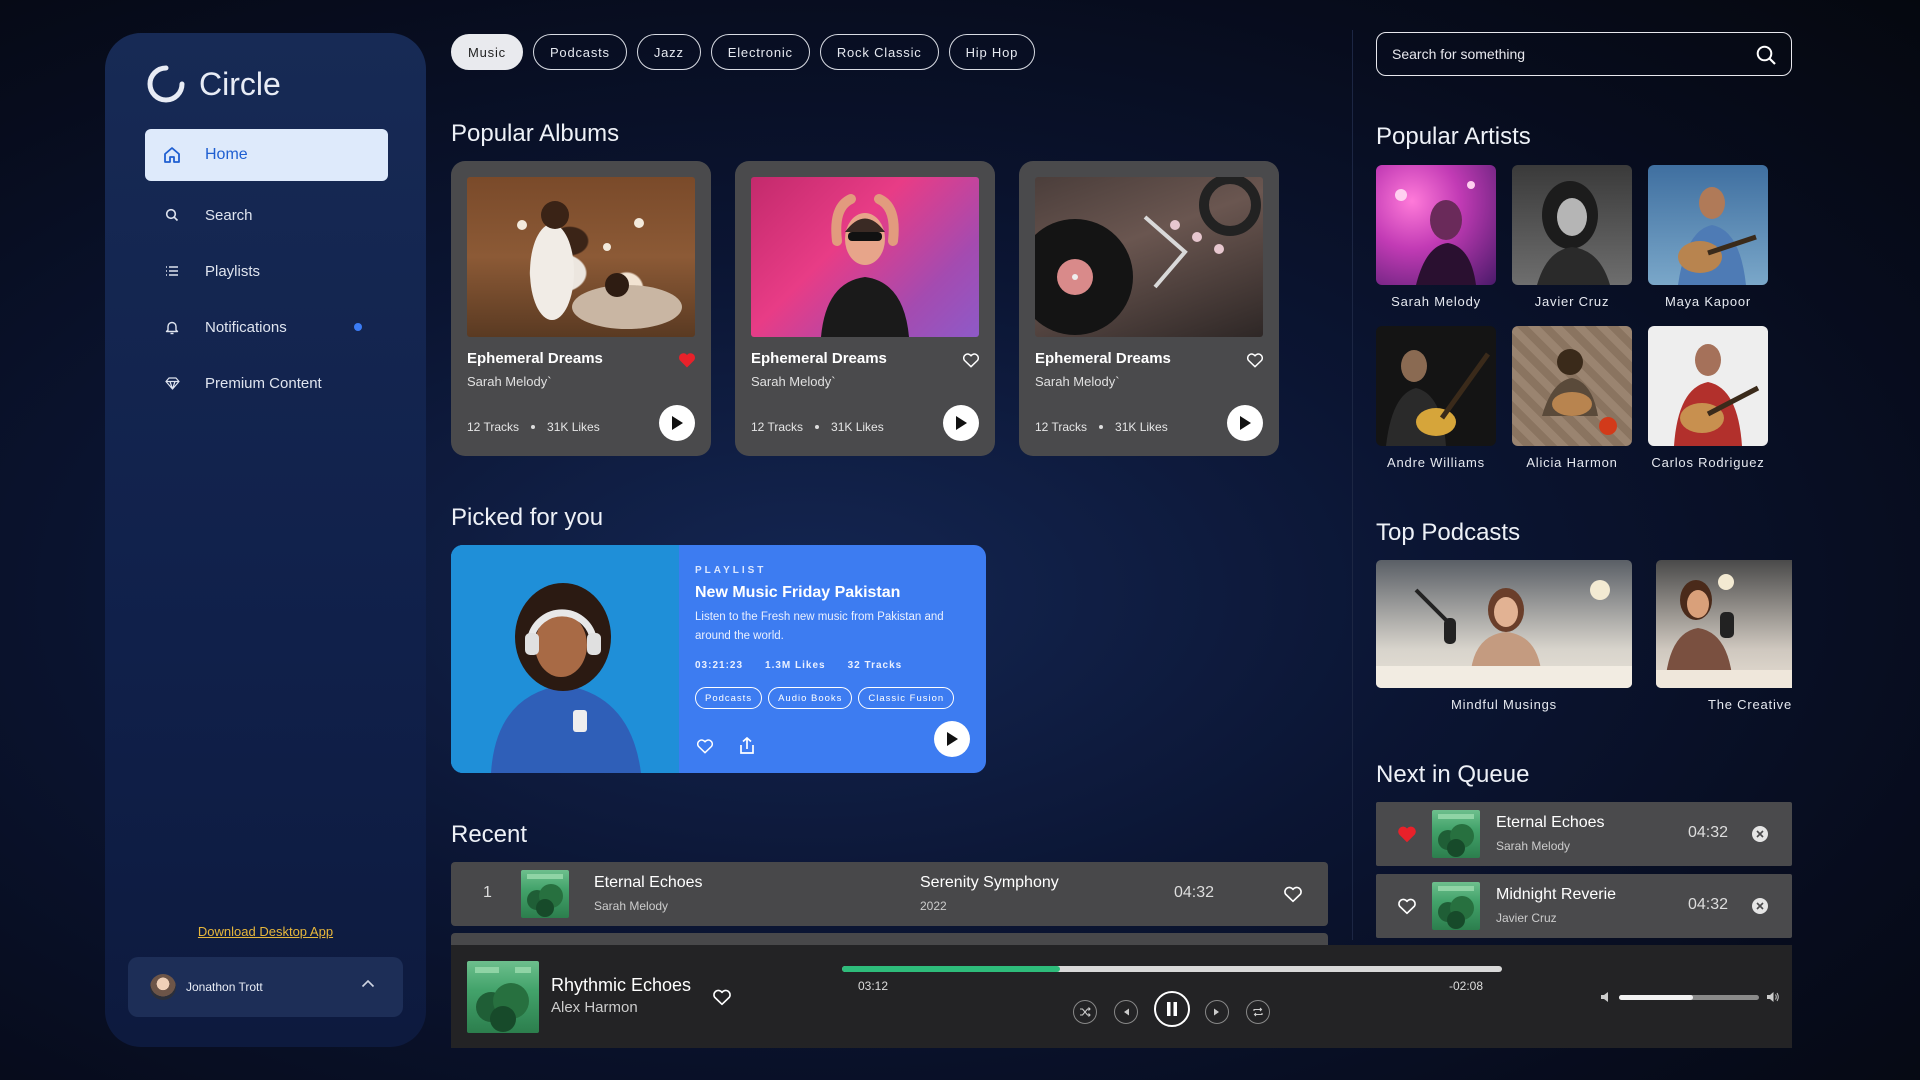  I want to click on podcast-name: Mindful Musings, so click(1504, 704).